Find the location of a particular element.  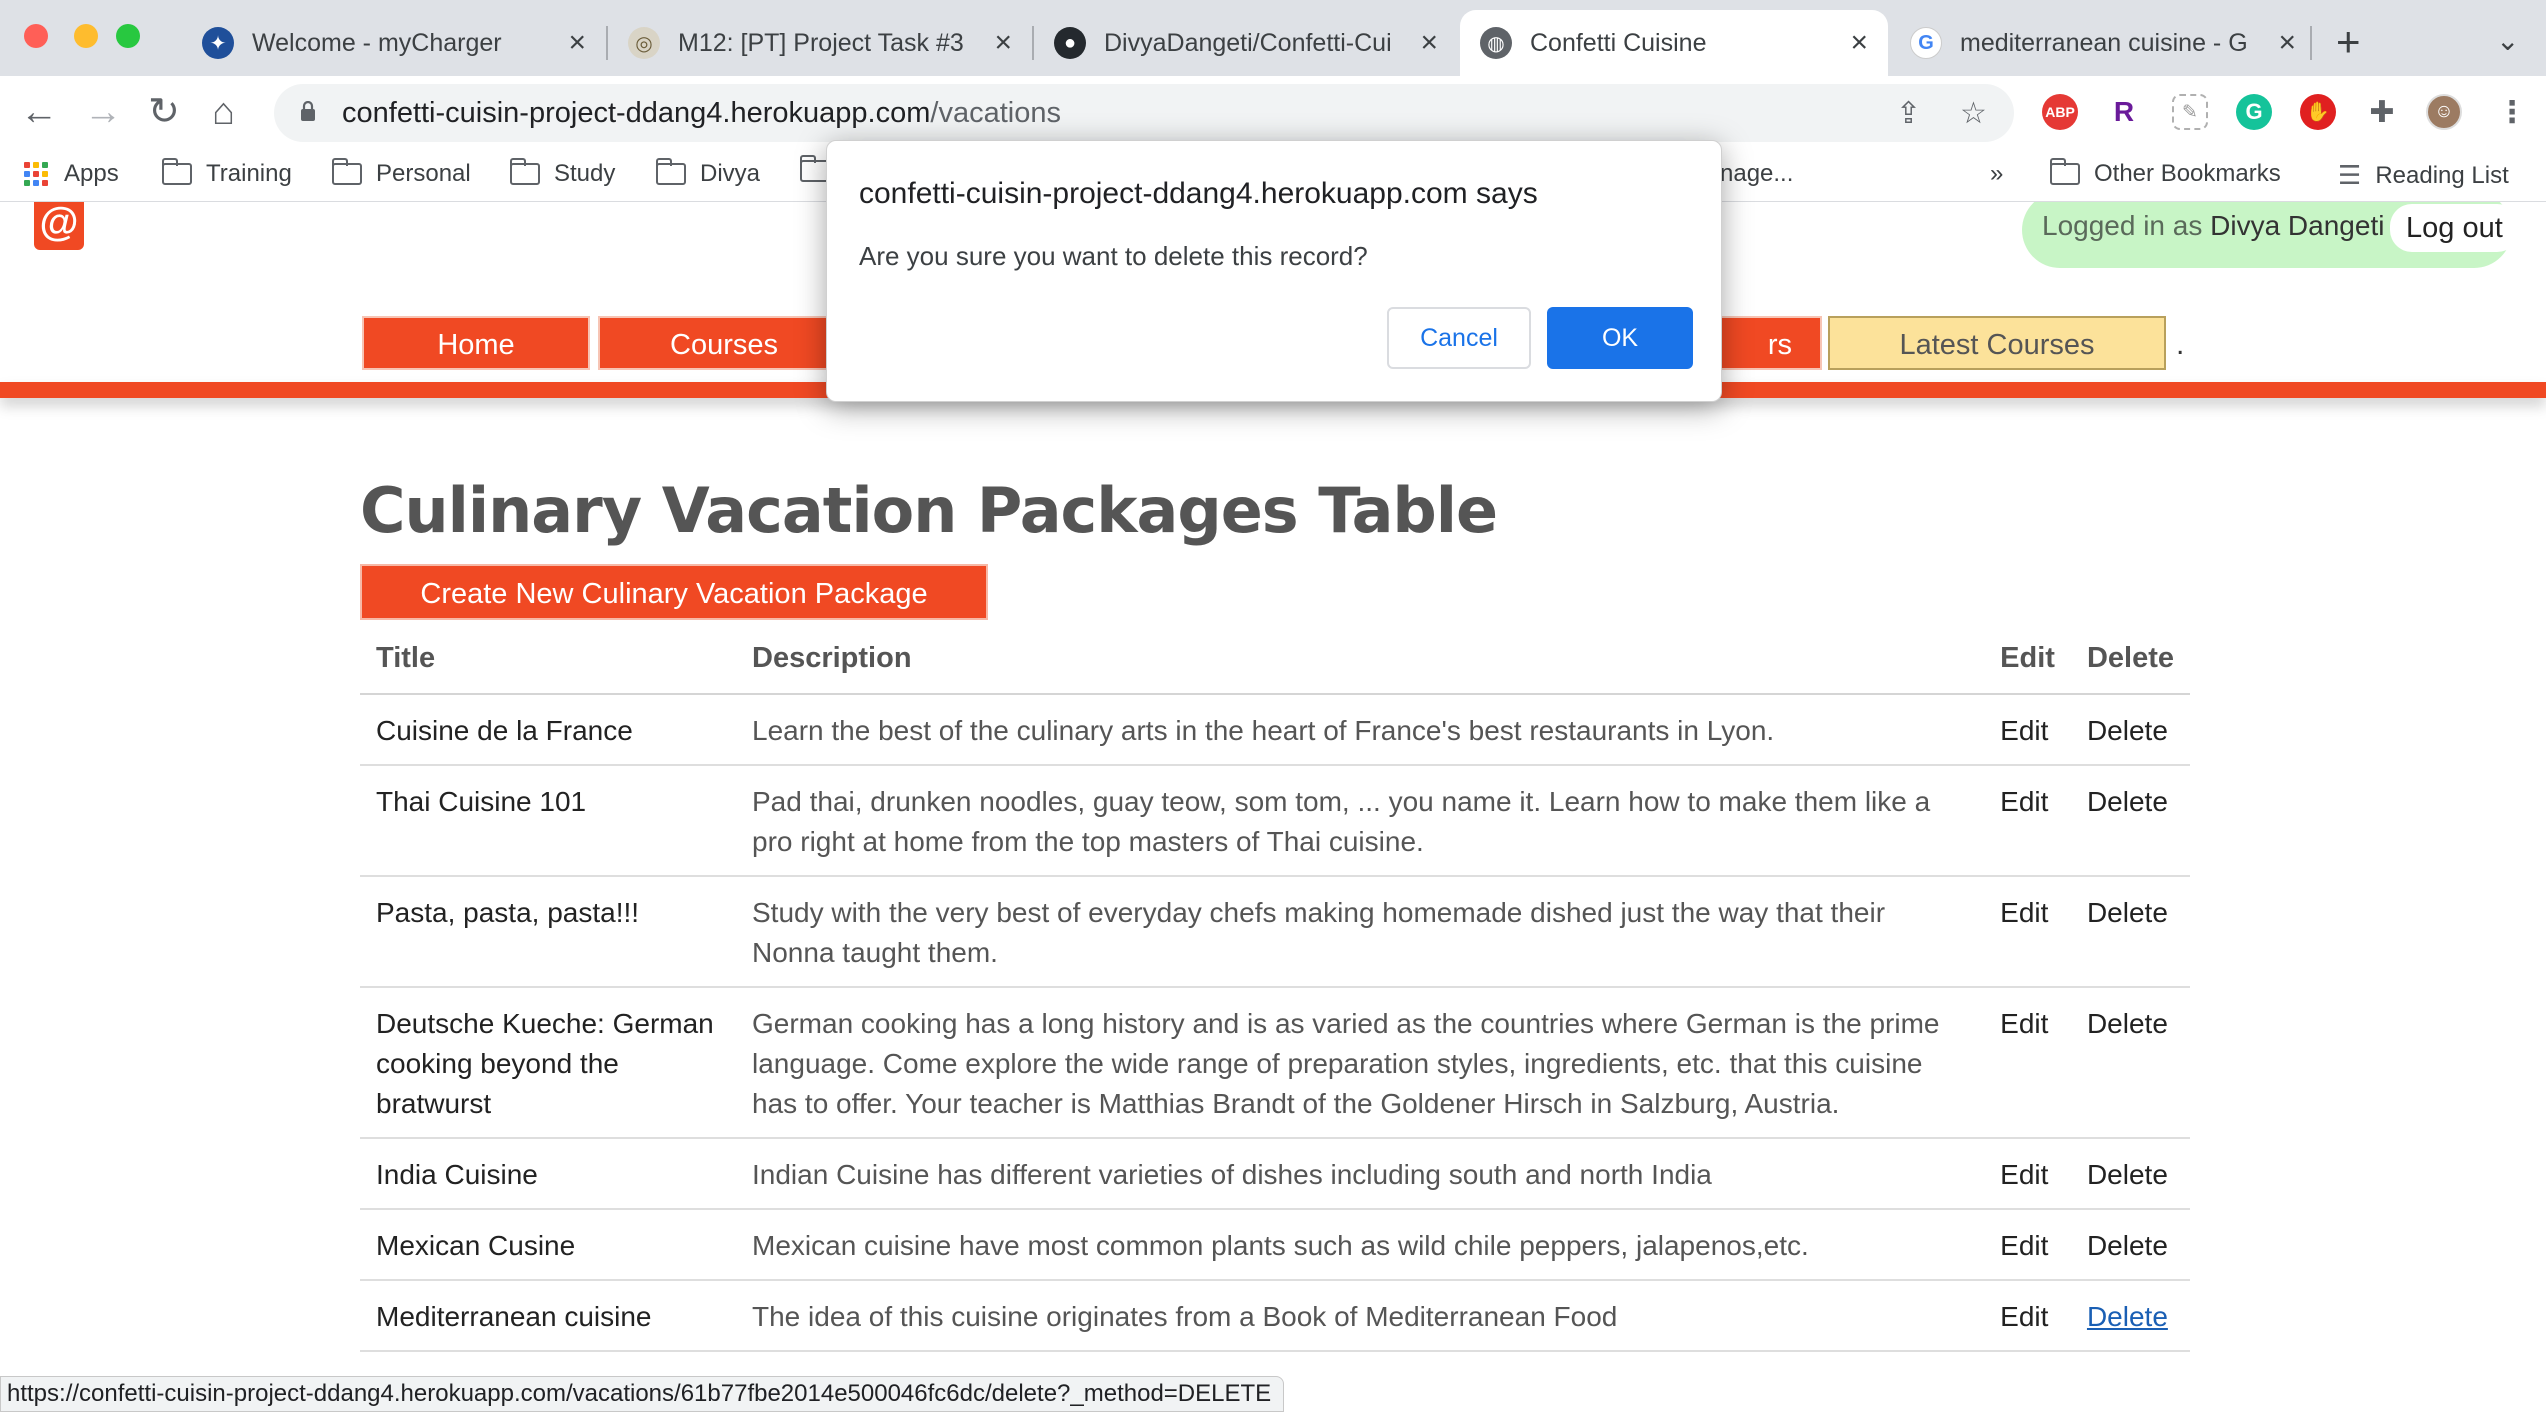

create-vacation-package-button: Create New Culinary Vacation Package is located at coordinates (674, 592).